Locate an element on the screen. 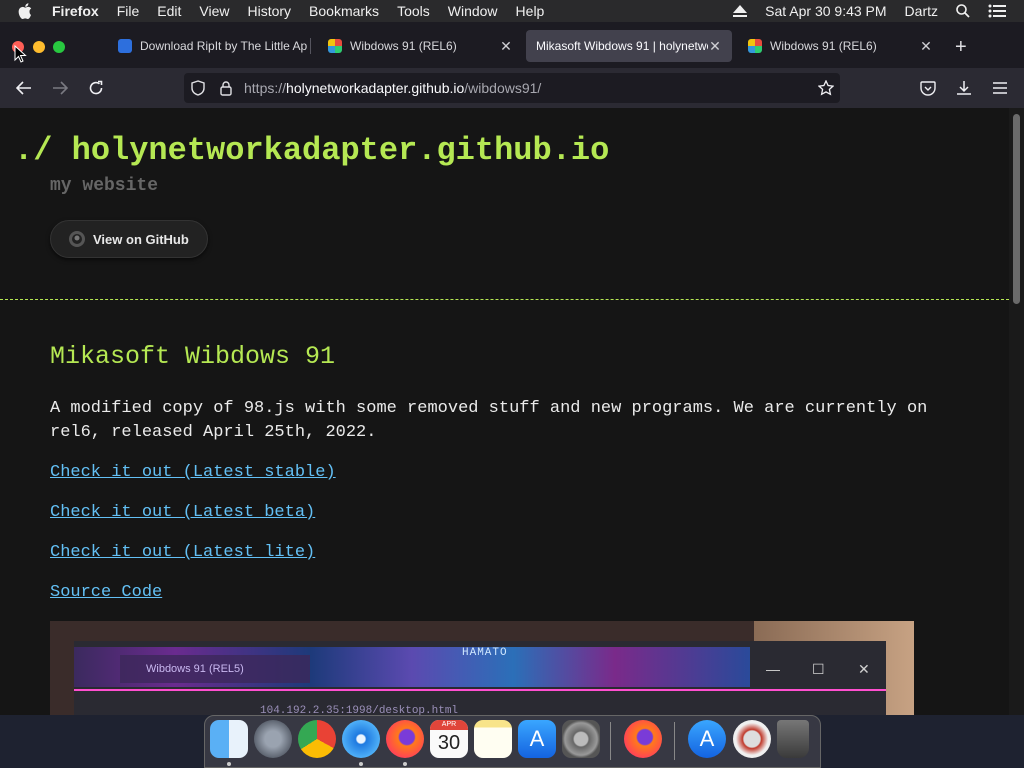 Image resolution: width=1024 pixels, height=768 pixels. menu-file: File is located at coordinates (128, 11).